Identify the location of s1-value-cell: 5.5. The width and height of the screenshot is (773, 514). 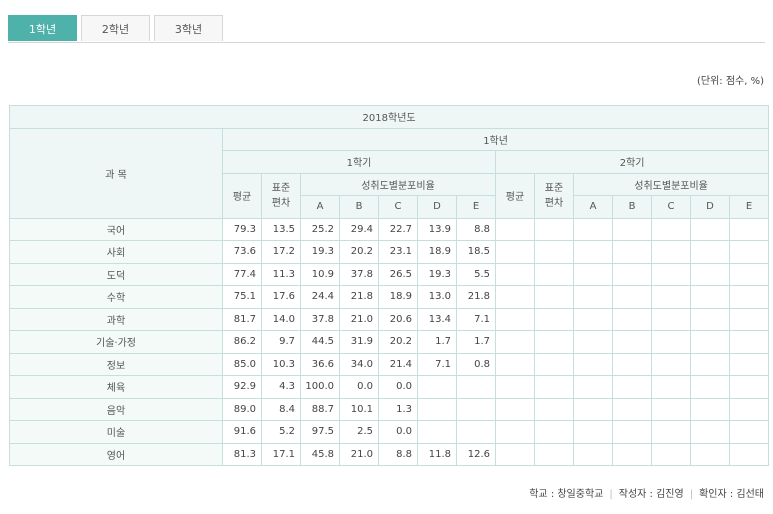
(476, 274).